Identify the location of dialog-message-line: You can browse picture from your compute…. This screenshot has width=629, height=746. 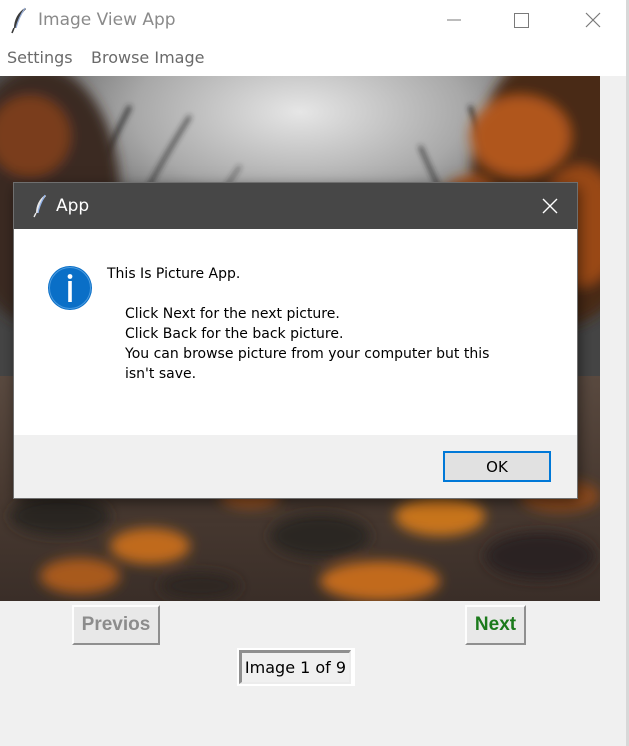
(307, 354).